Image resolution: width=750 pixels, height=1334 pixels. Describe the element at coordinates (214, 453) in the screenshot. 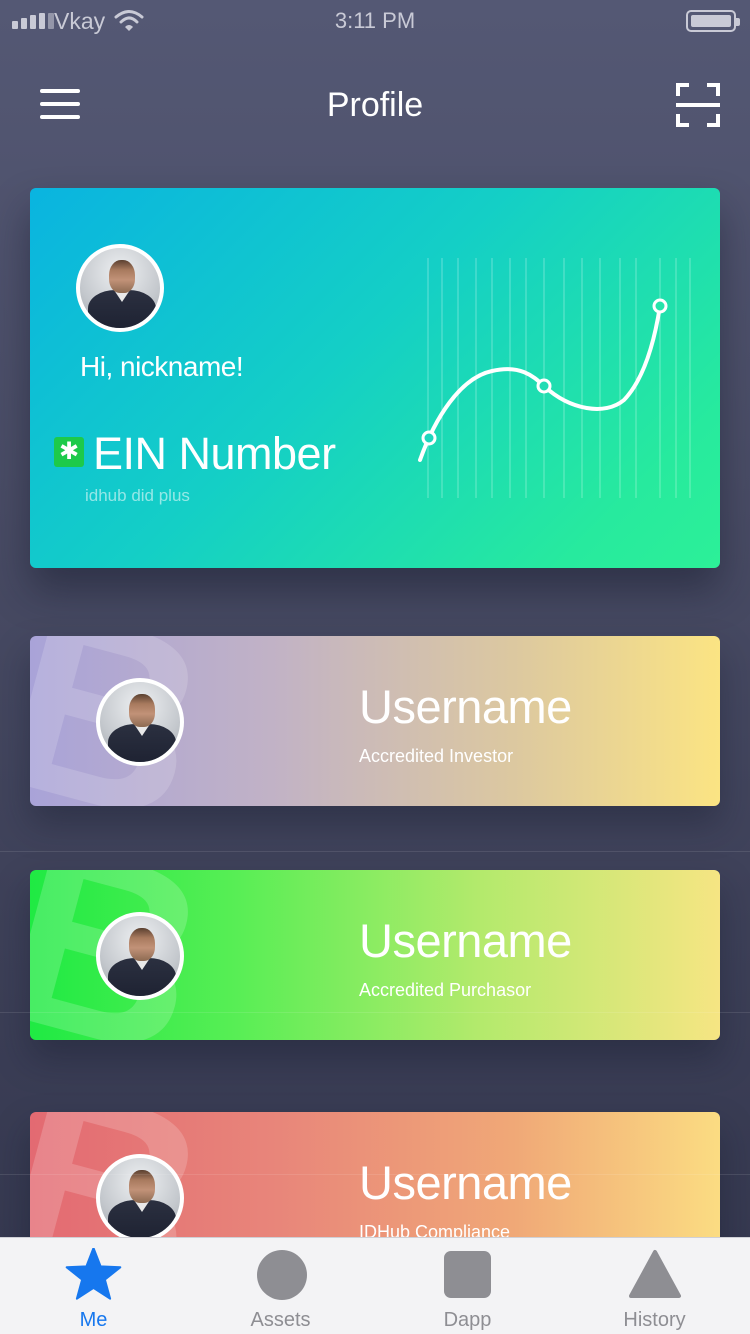

I see `ein-title: EIN Number` at that location.